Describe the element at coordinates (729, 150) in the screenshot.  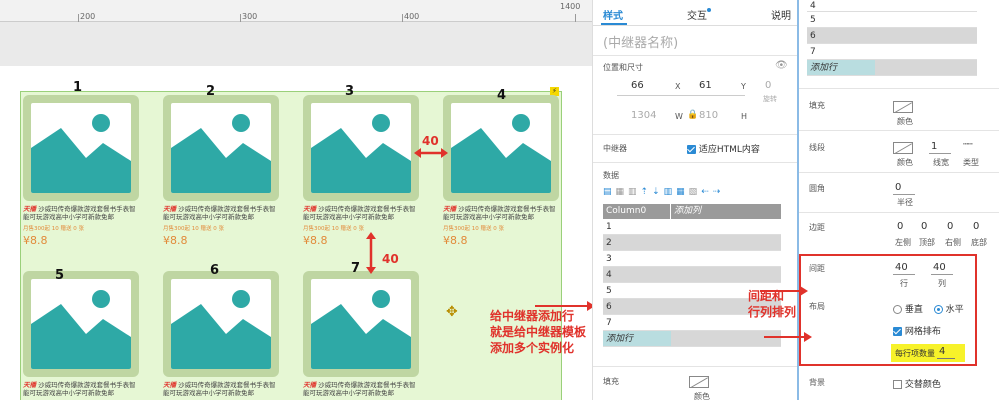
I see `fit-html-label: 适应HTML内容` at that location.